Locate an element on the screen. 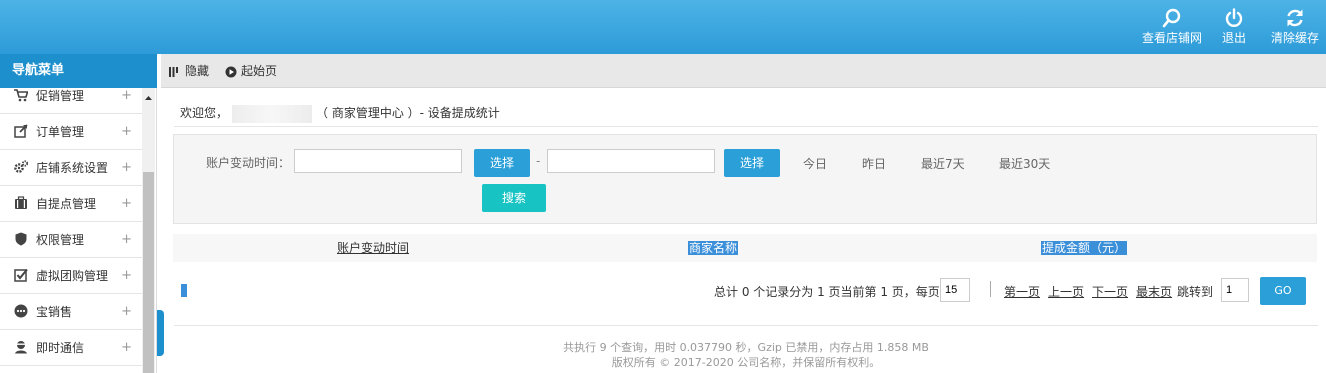 The image size is (1326, 373). more-icon is located at coordinates (21, 311).